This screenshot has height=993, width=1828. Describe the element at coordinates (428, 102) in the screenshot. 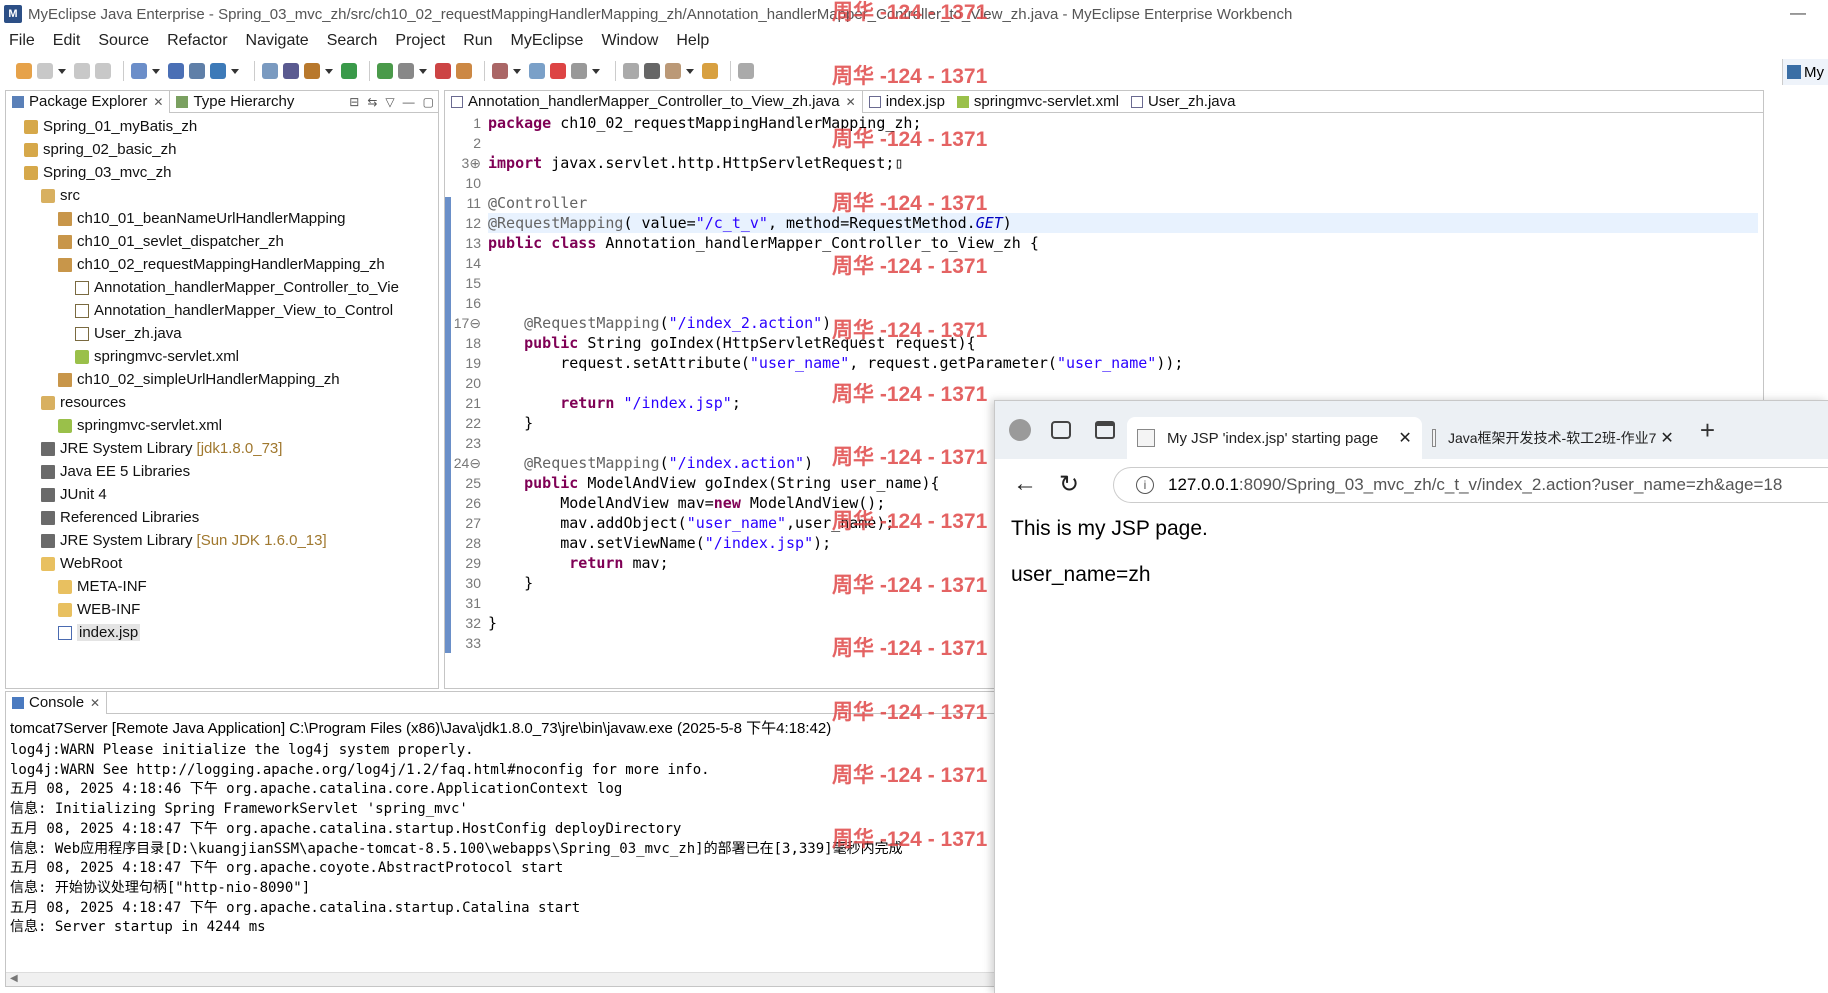

I see `maximize-view-icon: ▢` at that location.